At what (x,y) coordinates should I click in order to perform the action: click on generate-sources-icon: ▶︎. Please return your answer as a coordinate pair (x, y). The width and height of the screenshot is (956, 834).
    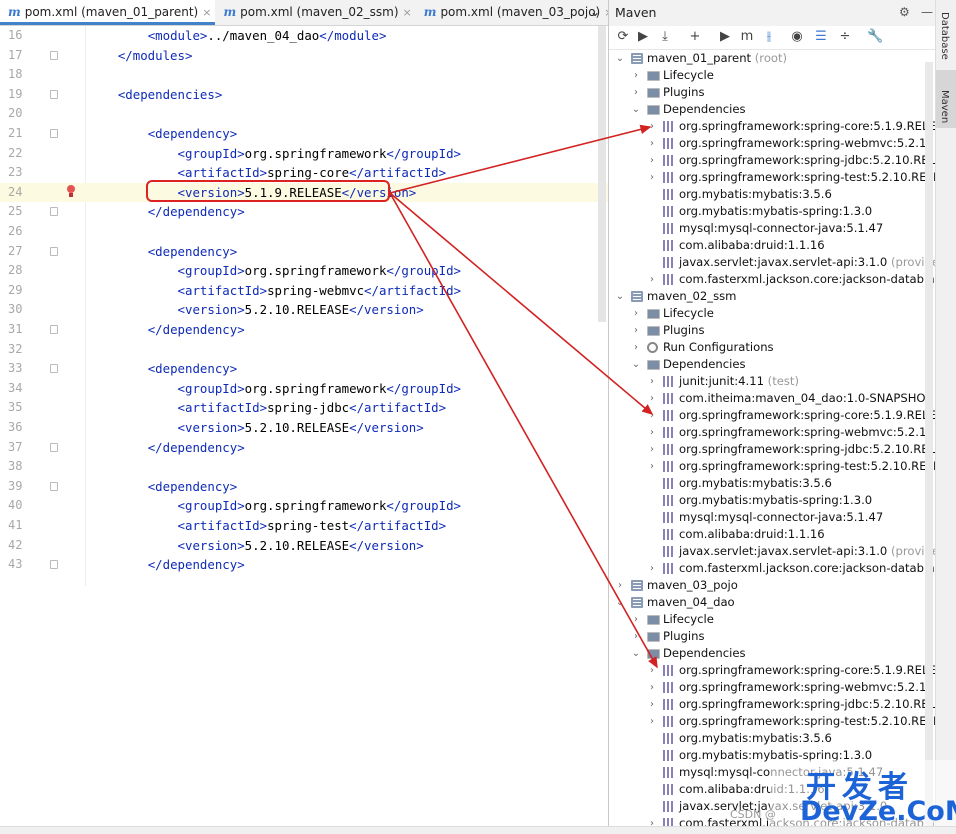
    Looking at the image, I should click on (643, 37).